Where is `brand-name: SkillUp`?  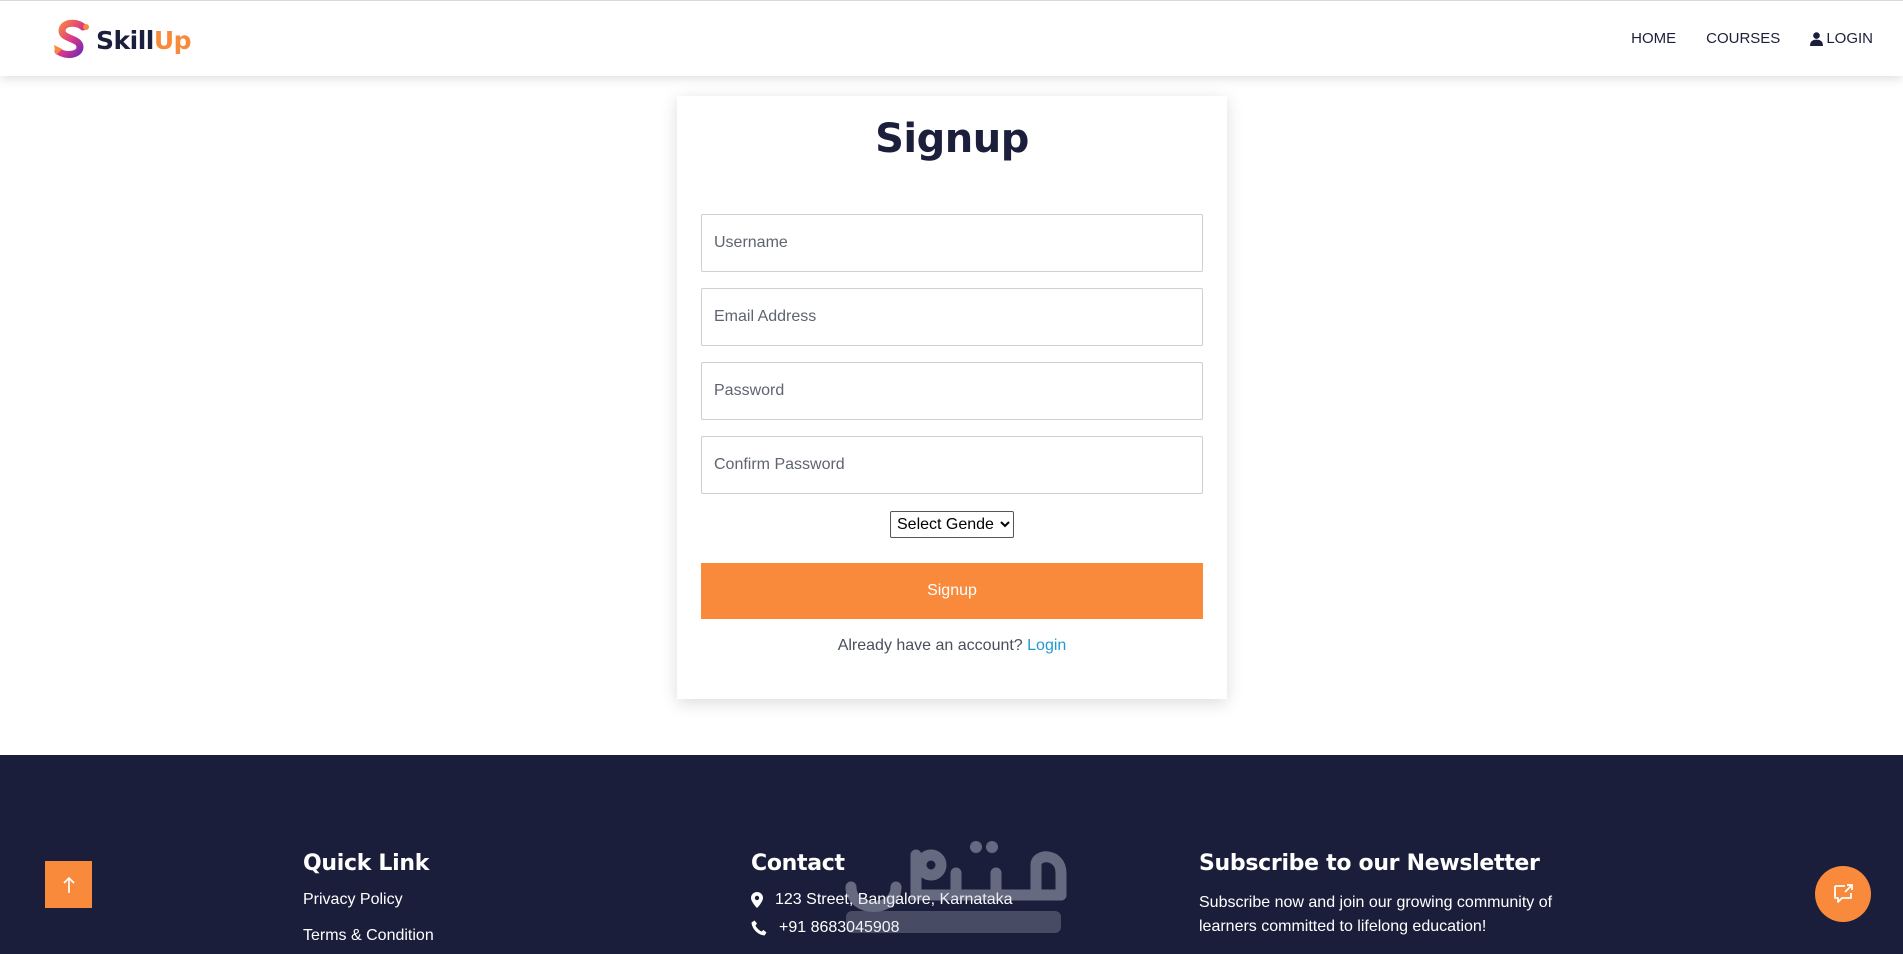
brand-name: SkillUp is located at coordinates (144, 40).